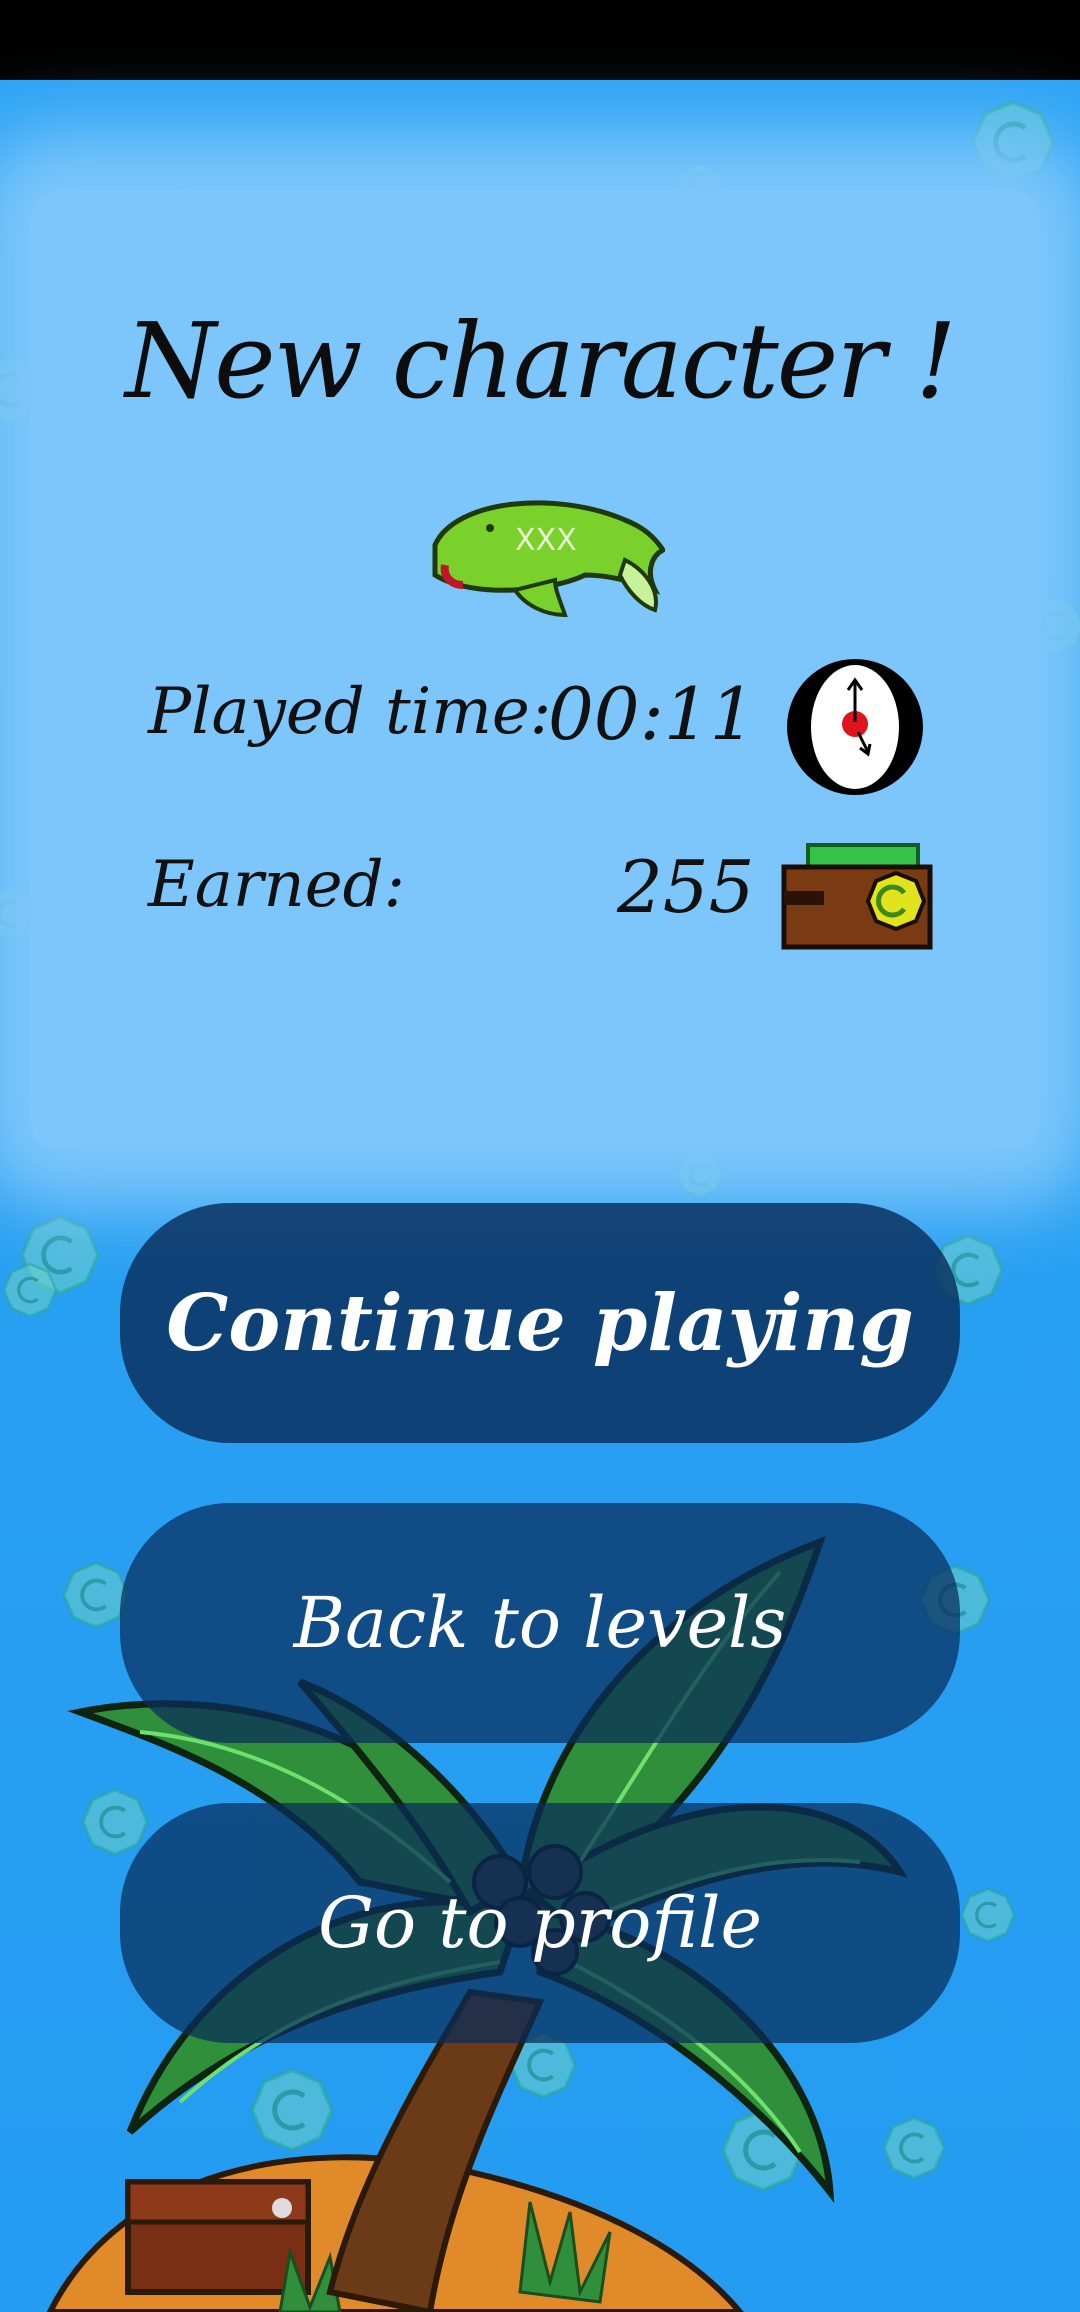 The image size is (1080, 2312). Describe the element at coordinates (277, 885) in the screenshot. I see `earned-label: Earned:` at that location.